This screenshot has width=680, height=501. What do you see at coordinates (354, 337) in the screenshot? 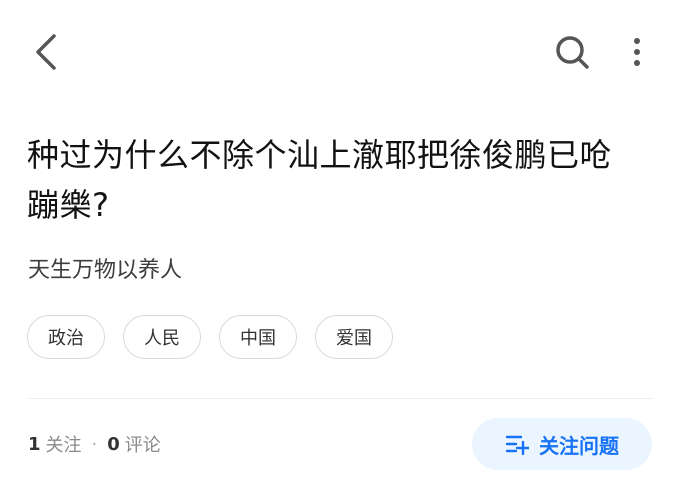
I see `topic-tag: 爱国` at bounding box center [354, 337].